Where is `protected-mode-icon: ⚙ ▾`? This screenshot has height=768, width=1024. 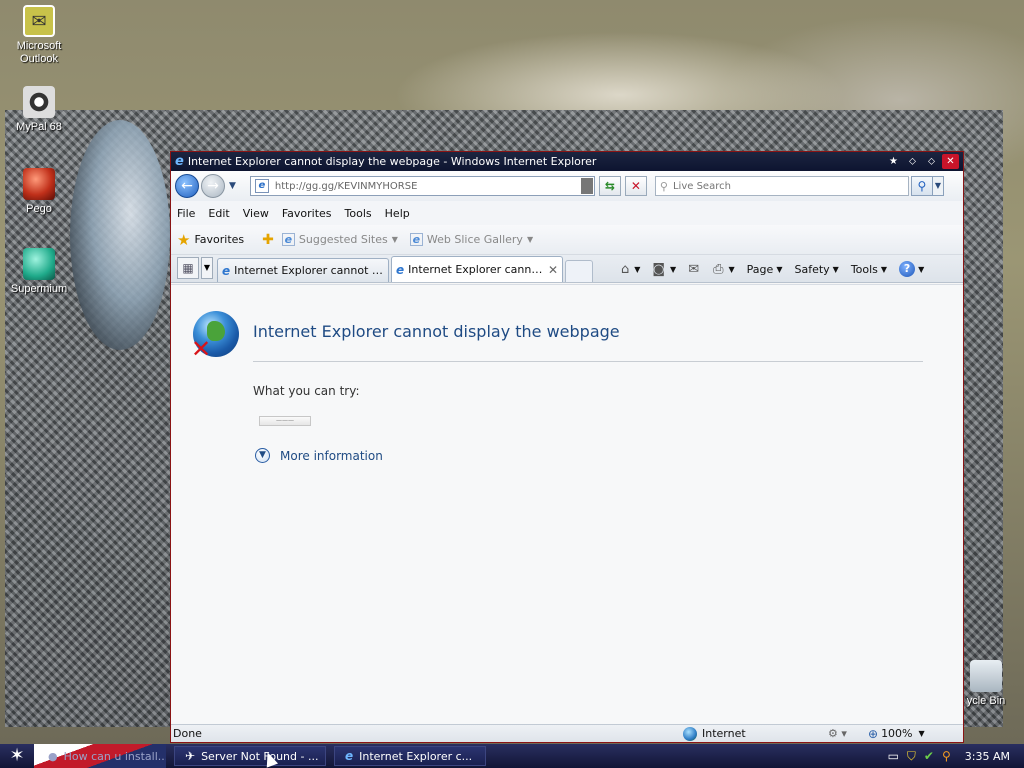 protected-mode-icon: ⚙ ▾ is located at coordinates (848, 733).